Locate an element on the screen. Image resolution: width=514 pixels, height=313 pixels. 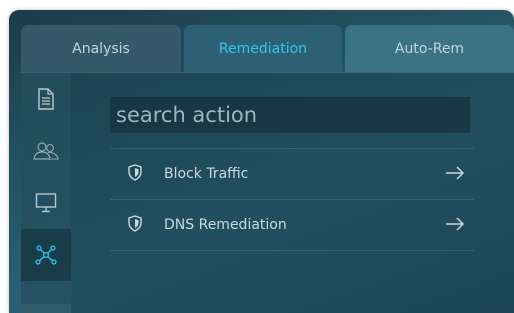
tab-remediation-label: Remediation is located at coordinates (263, 48).